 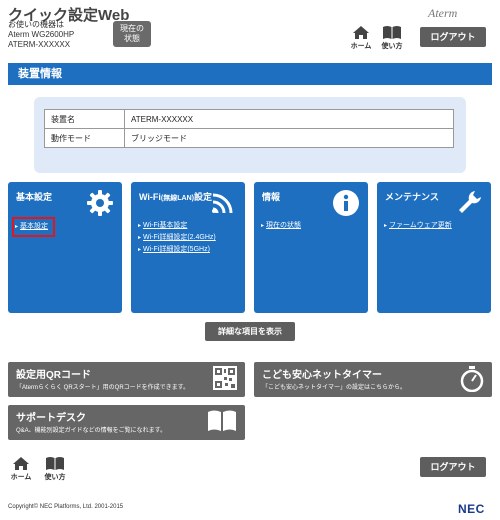 What do you see at coordinates (434, 247) in the screenshot?
I see `card-maintenance: メンテナンス ファームウェア更新` at bounding box center [434, 247].